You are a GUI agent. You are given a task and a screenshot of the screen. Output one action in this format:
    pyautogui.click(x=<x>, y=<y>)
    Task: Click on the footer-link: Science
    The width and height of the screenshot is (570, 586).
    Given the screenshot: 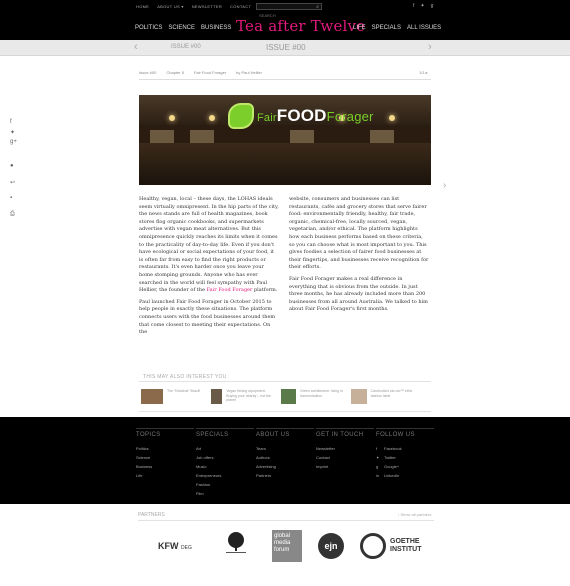 What is the action you would take?
    pyautogui.click(x=165, y=457)
    